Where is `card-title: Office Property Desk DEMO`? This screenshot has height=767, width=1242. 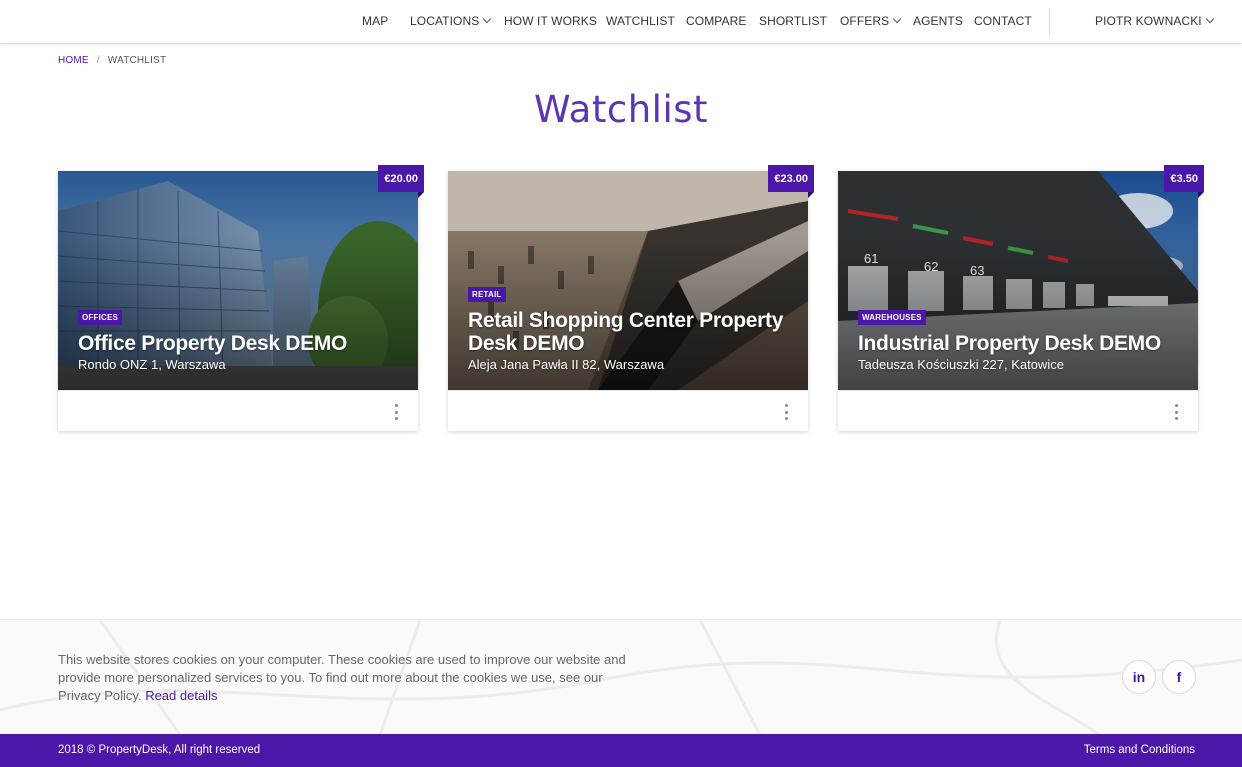 card-title: Office Property Desk DEMO is located at coordinates (213, 343).